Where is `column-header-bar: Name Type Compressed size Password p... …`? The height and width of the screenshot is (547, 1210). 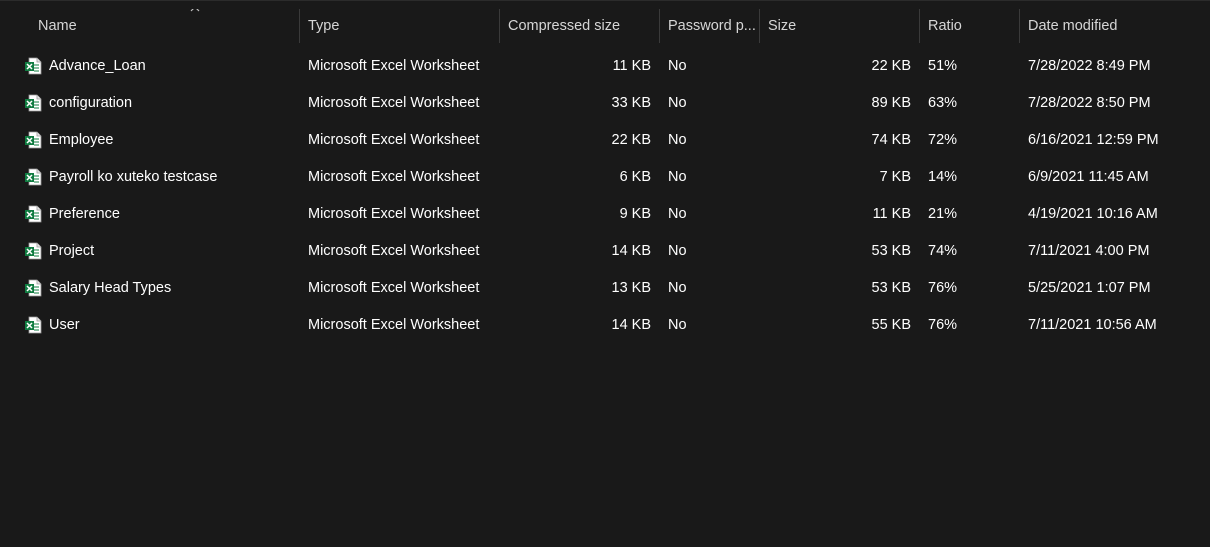 column-header-bar: Name Type Compressed size Password p... … is located at coordinates (605, 26).